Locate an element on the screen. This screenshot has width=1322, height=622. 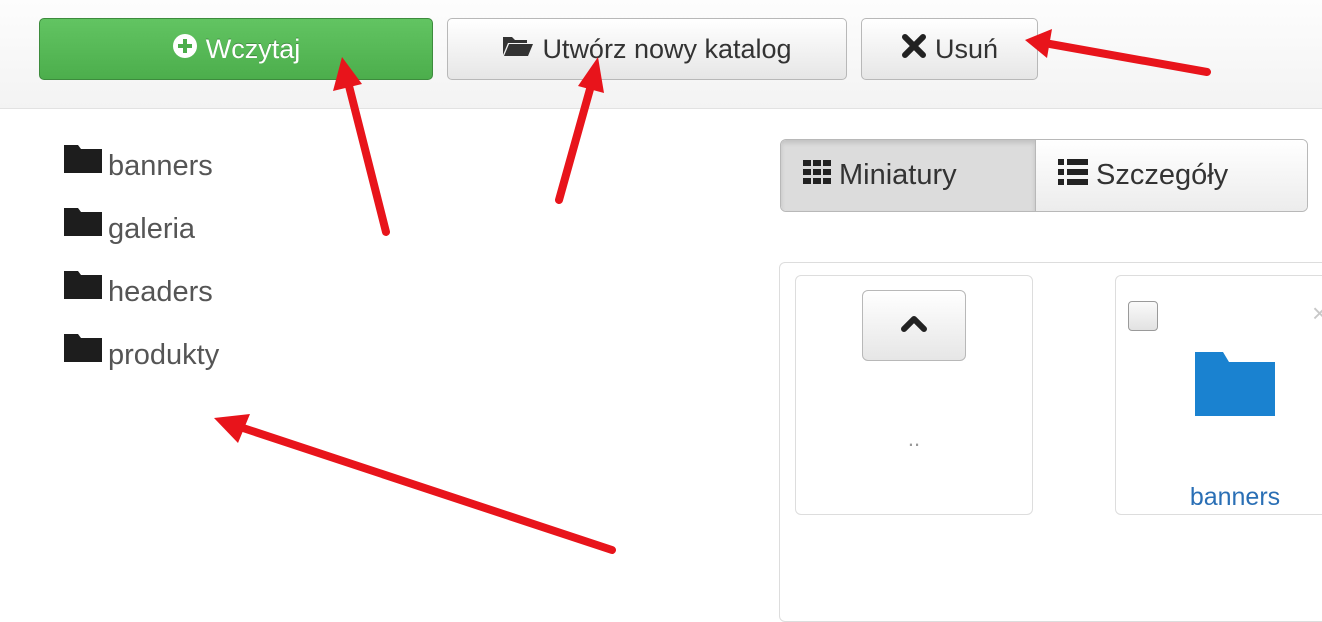
view-toggle: Miniatury Szczegóły is located at coordinates (1044, 175).